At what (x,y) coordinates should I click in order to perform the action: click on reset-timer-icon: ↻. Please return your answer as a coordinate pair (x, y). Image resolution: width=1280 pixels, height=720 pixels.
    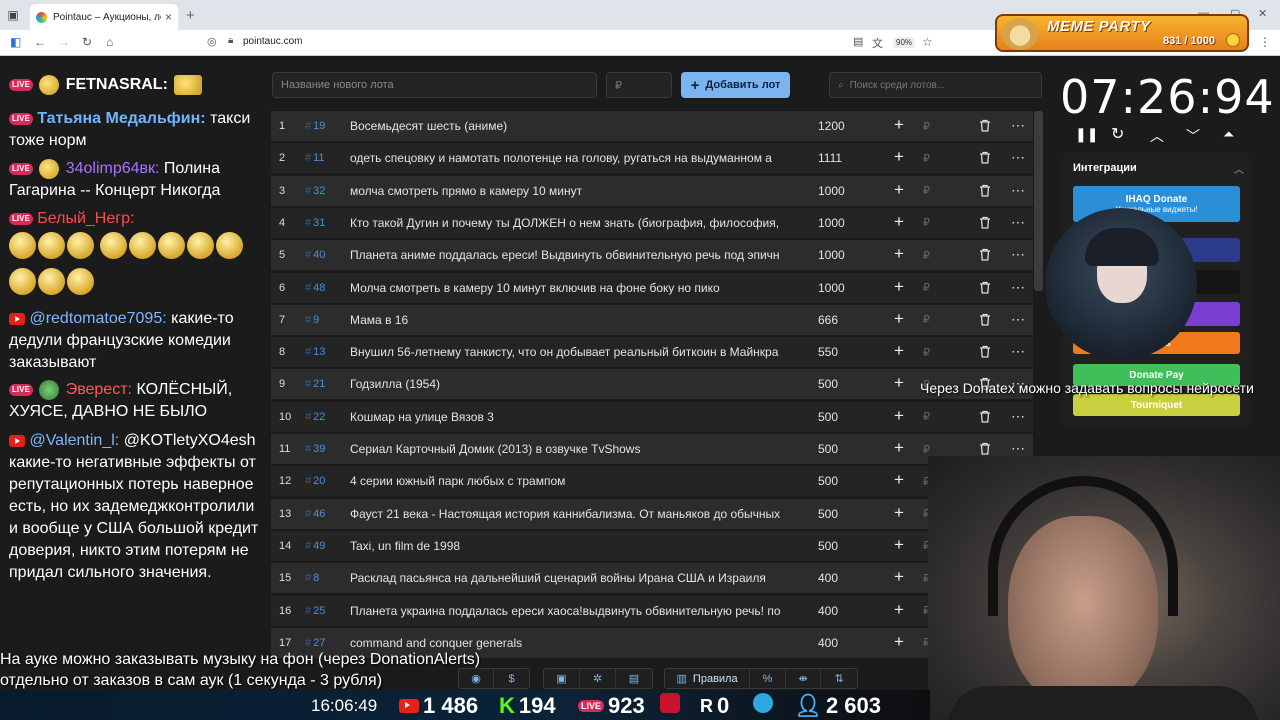
    Looking at the image, I should click on (1117, 134).